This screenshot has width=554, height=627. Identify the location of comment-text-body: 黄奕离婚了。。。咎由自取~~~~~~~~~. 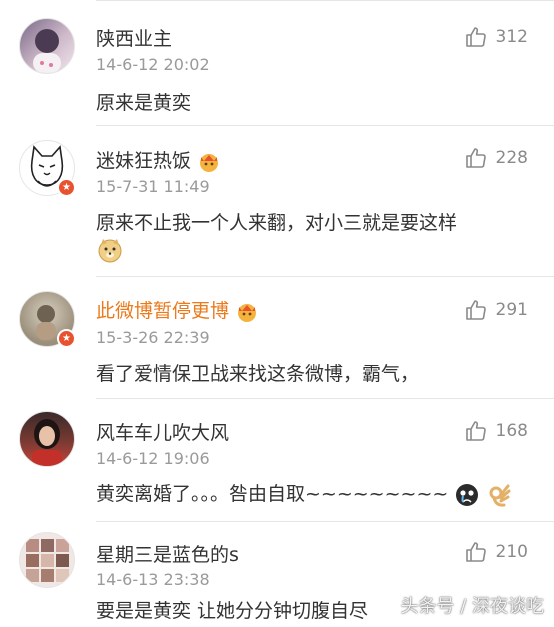
(272, 494).